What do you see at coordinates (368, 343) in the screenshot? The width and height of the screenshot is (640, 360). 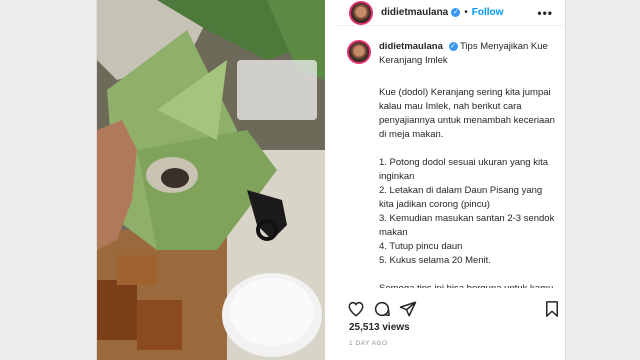 I see `post-timestamp: 1 DAY AGO` at bounding box center [368, 343].